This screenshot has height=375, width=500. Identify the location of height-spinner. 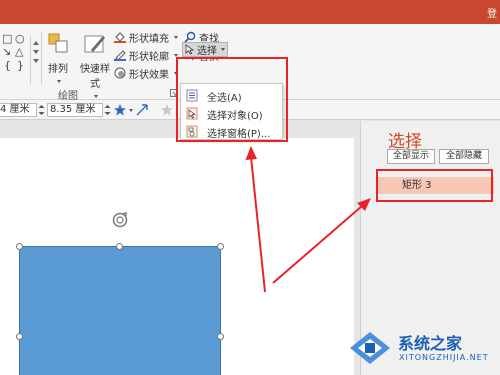
(107, 110).